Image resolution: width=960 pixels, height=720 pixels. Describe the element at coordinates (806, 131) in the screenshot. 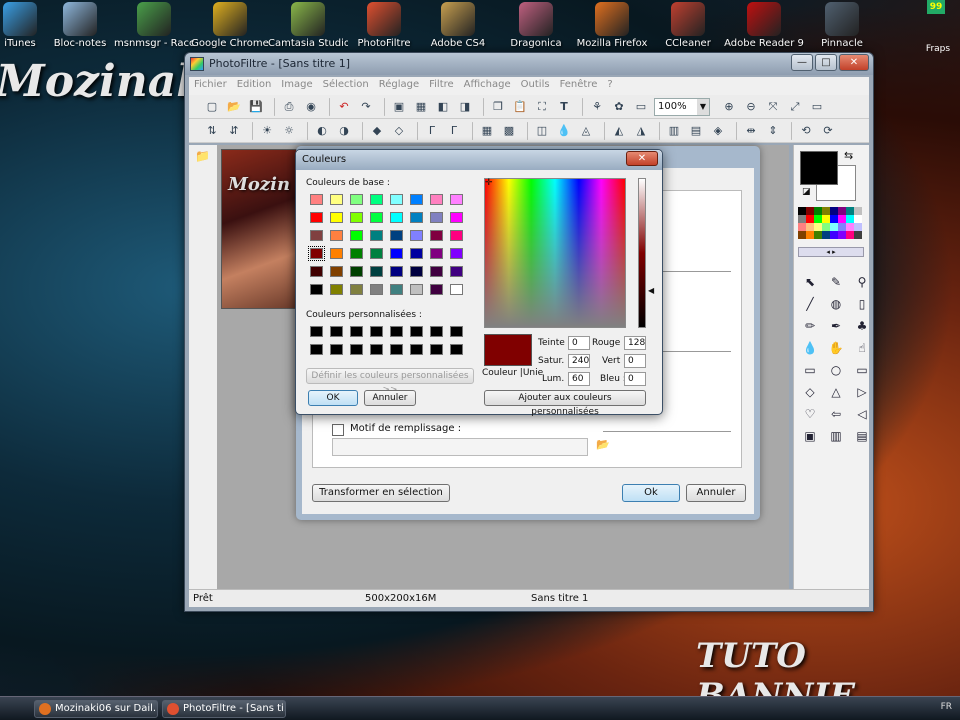

I see `rotate-left-icon: ⟲` at that location.